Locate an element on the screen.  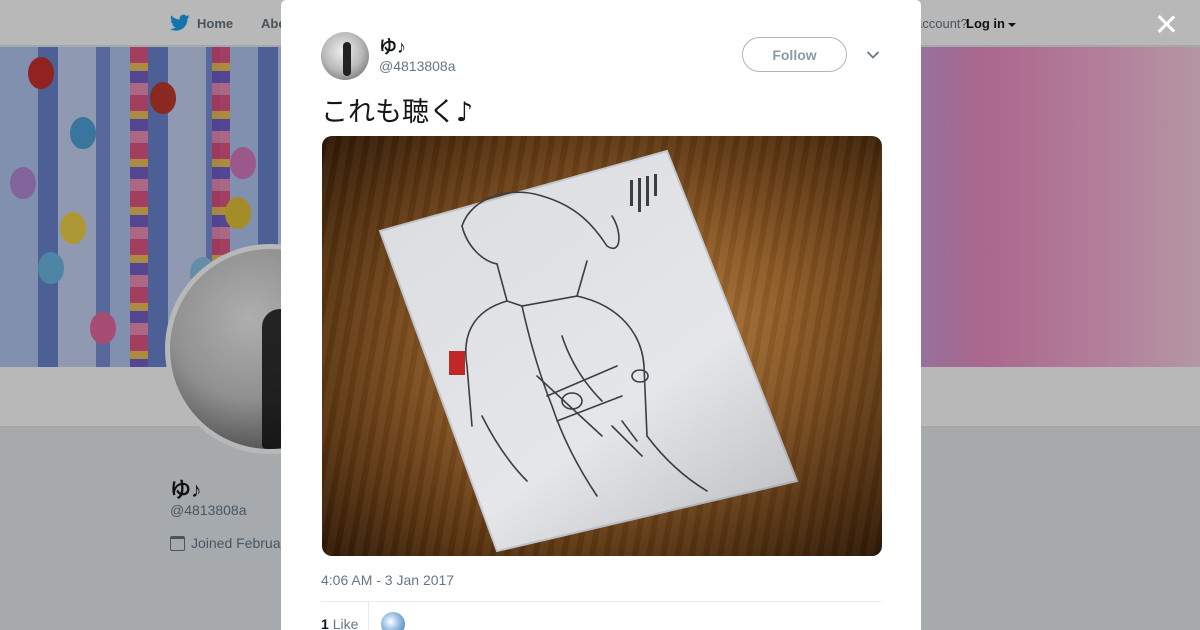
liker-avatar is located at coordinates (393, 621).